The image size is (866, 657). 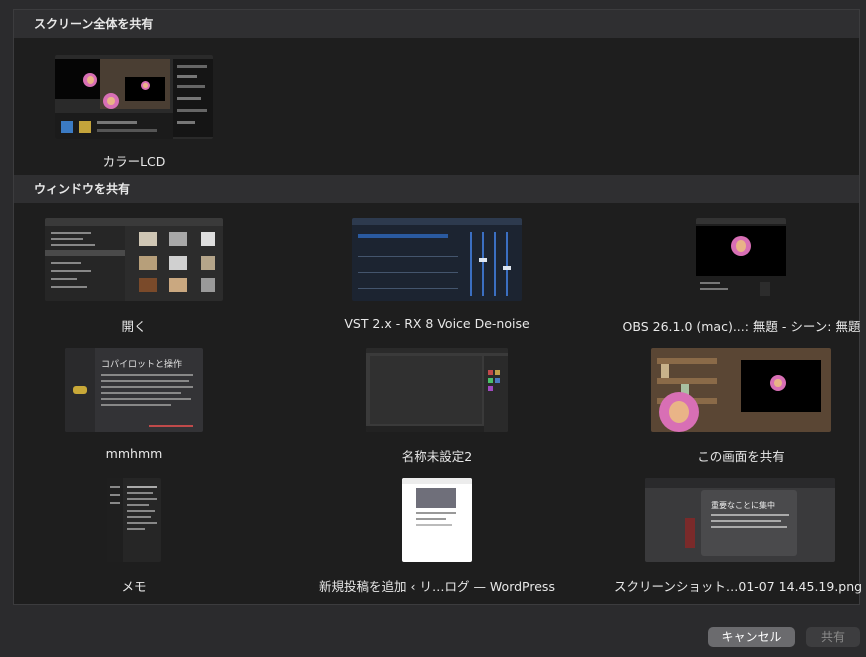 I want to click on window-thumbnail-memo, so click(x=134, y=520).